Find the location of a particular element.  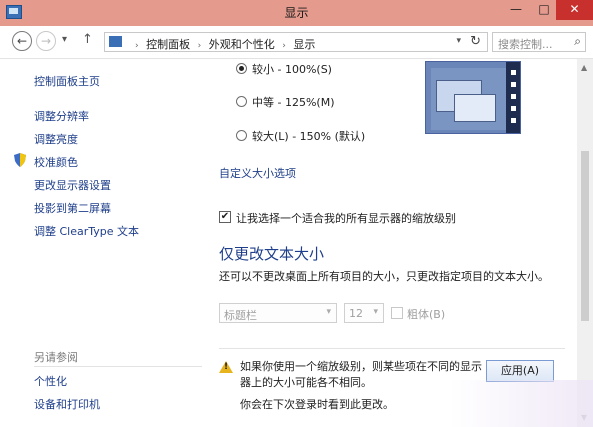

back-button: ← is located at coordinates (22, 41).